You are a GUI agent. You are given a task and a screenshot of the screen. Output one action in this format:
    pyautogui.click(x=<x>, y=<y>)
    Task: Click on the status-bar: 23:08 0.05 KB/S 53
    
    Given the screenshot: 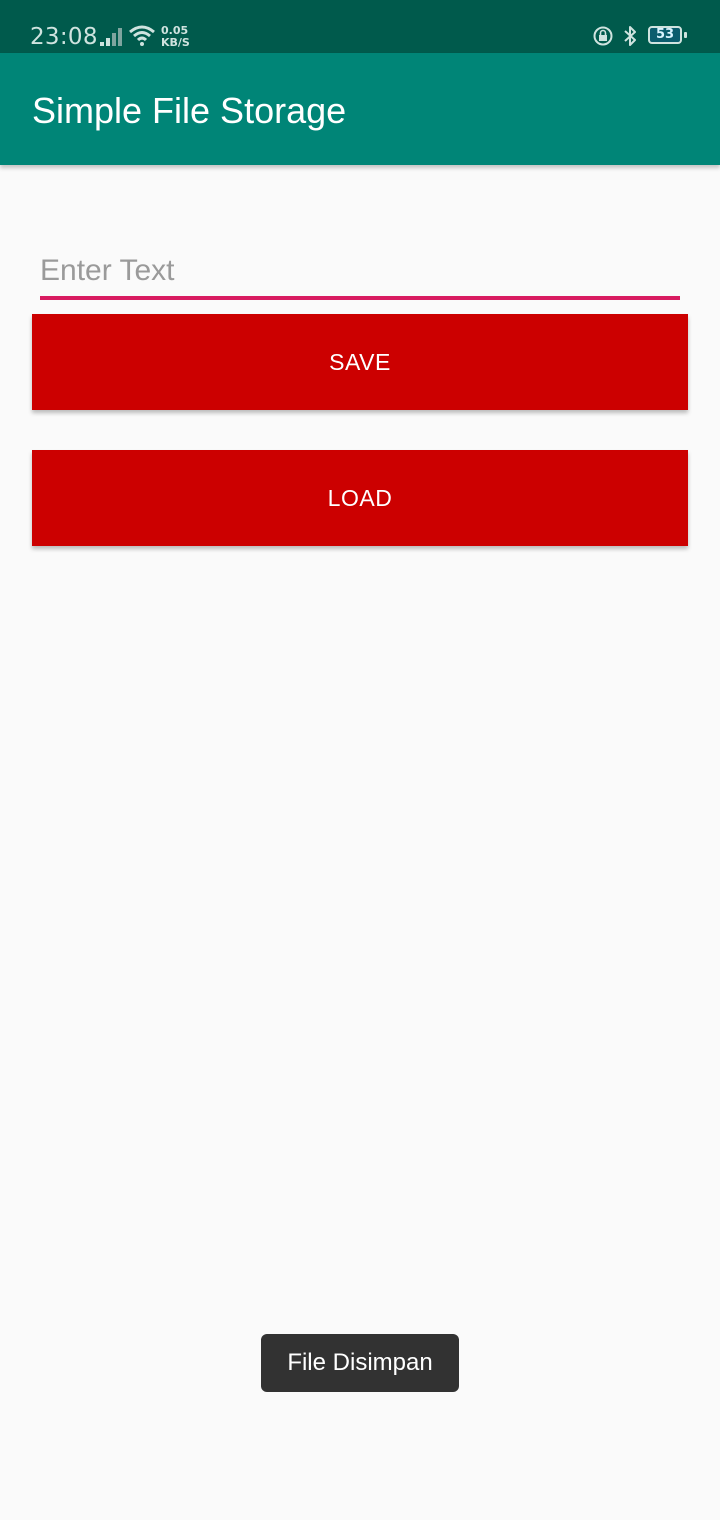 What is the action you would take?
    pyautogui.click(x=360, y=26)
    